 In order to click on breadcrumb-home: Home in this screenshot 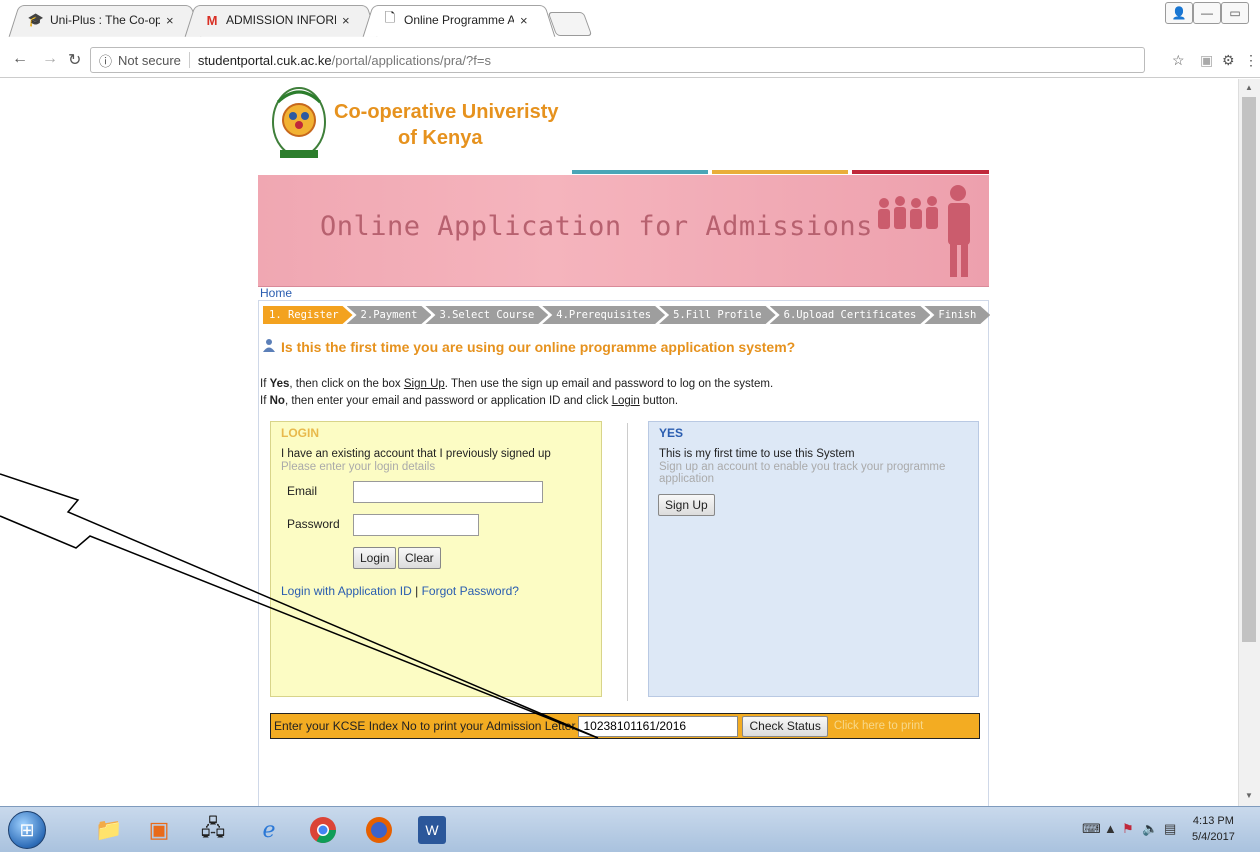, I will do `click(276, 293)`.